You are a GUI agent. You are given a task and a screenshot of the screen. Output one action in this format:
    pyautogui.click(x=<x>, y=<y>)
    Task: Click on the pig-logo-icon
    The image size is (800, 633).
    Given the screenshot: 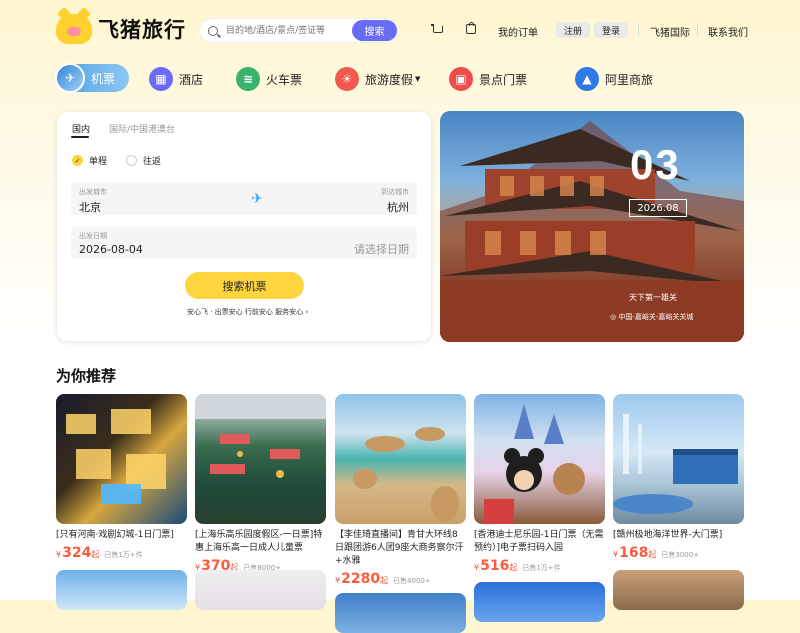 What is the action you would take?
    pyautogui.click(x=74, y=29)
    